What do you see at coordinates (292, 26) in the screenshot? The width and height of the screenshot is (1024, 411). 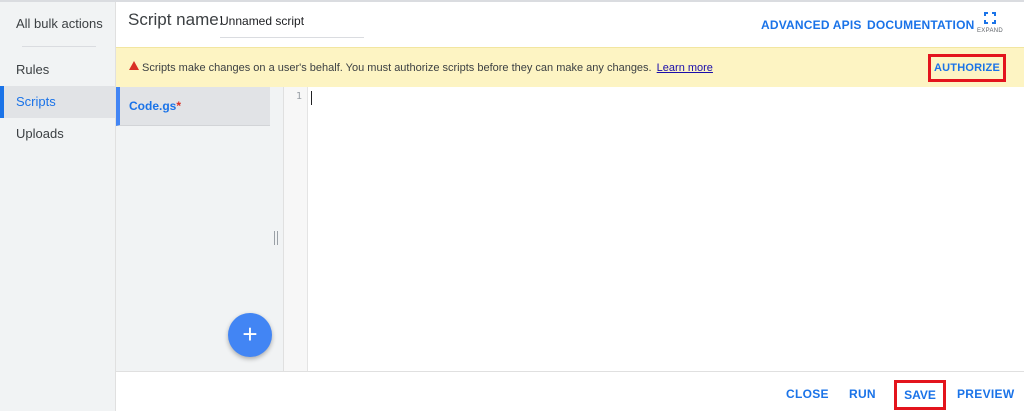 I see `script-name-input: Unnamed script` at bounding box center [292, 26].